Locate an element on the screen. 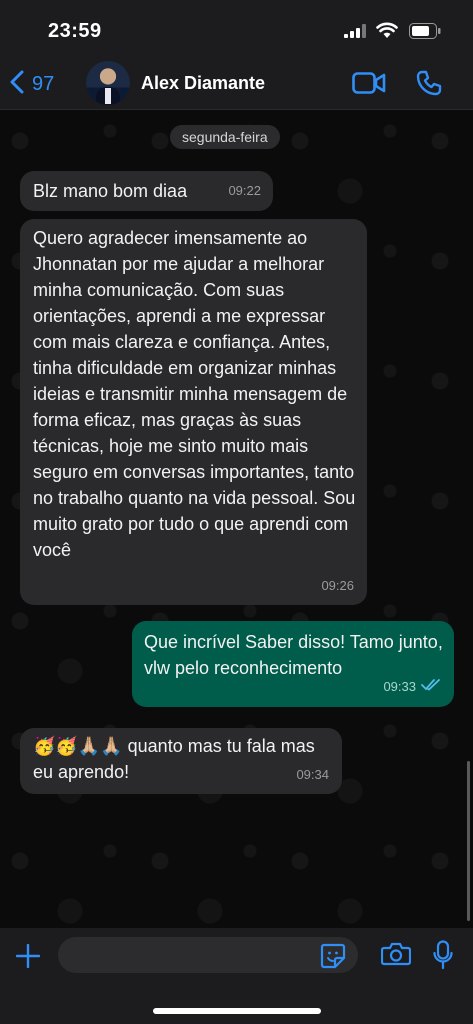 This screenshot has height=1024, width=473. message-bubble-incoming: Blz mano bom diaa 09:22 is located at coordinates (146, 191).